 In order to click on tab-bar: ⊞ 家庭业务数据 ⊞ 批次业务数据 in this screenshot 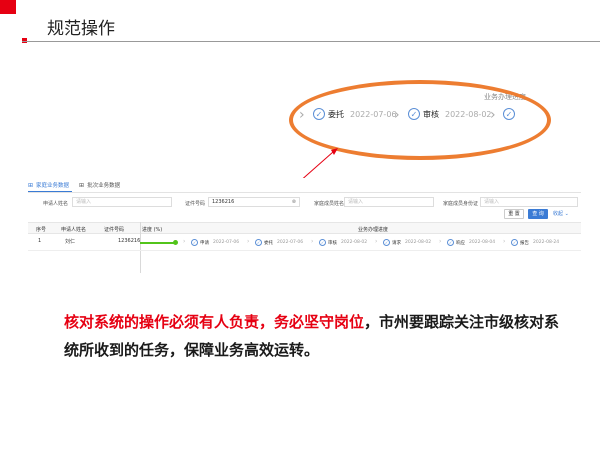, I will do `click(79, 185)`.